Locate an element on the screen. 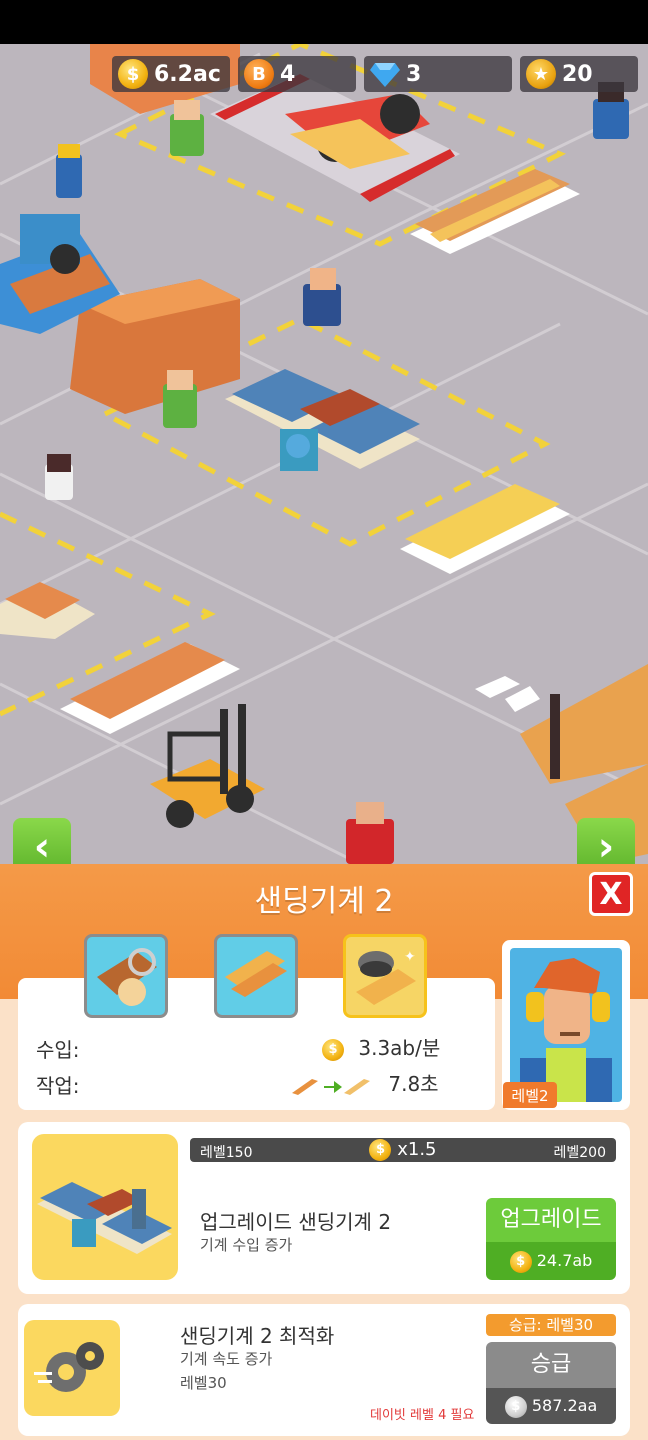 The height and width of the screenshot is (1440, 648). income-value-row: $ 3.3ab/분 is located at coordinates (381, 1046).